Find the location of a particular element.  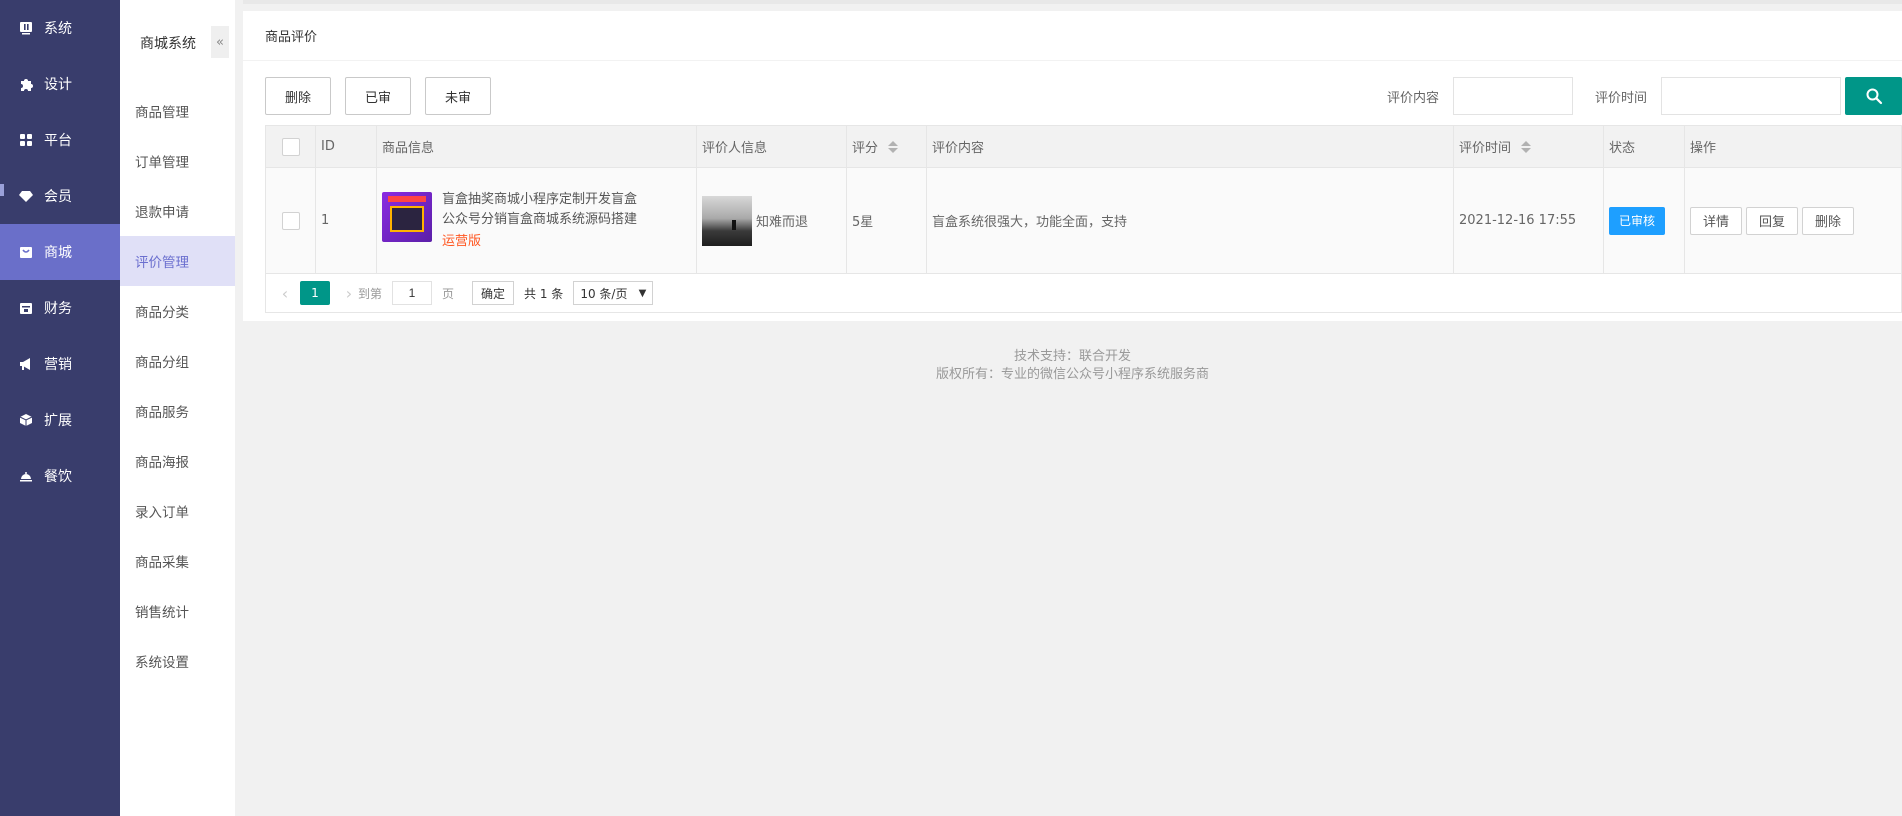

row-actions: 详情 回复 删除 is located at coordinates (1772, 220).